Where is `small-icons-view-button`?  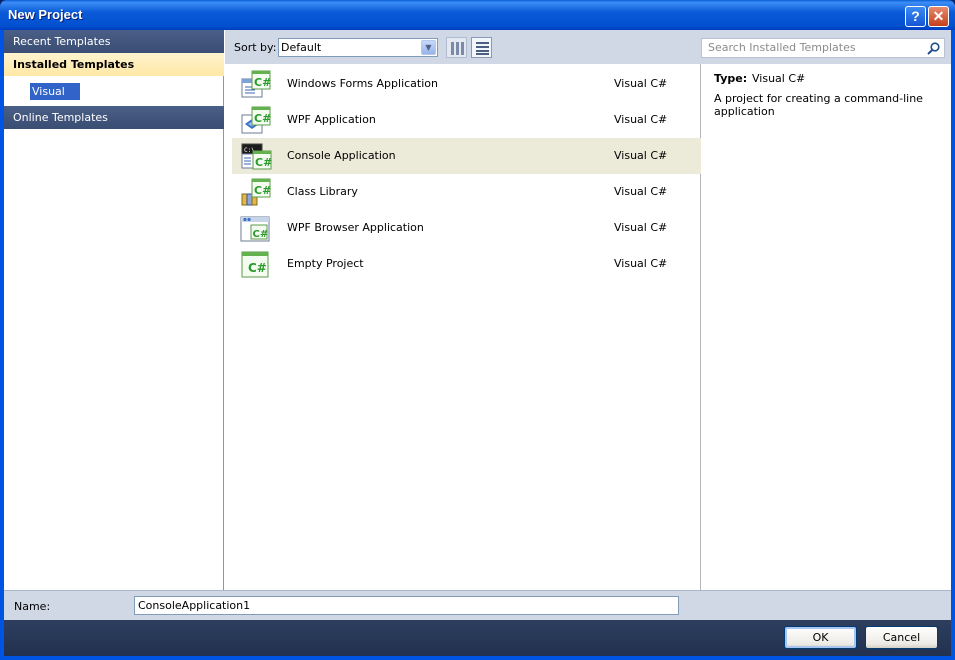
small-icons-view-button is located at coordinates (481, 47).